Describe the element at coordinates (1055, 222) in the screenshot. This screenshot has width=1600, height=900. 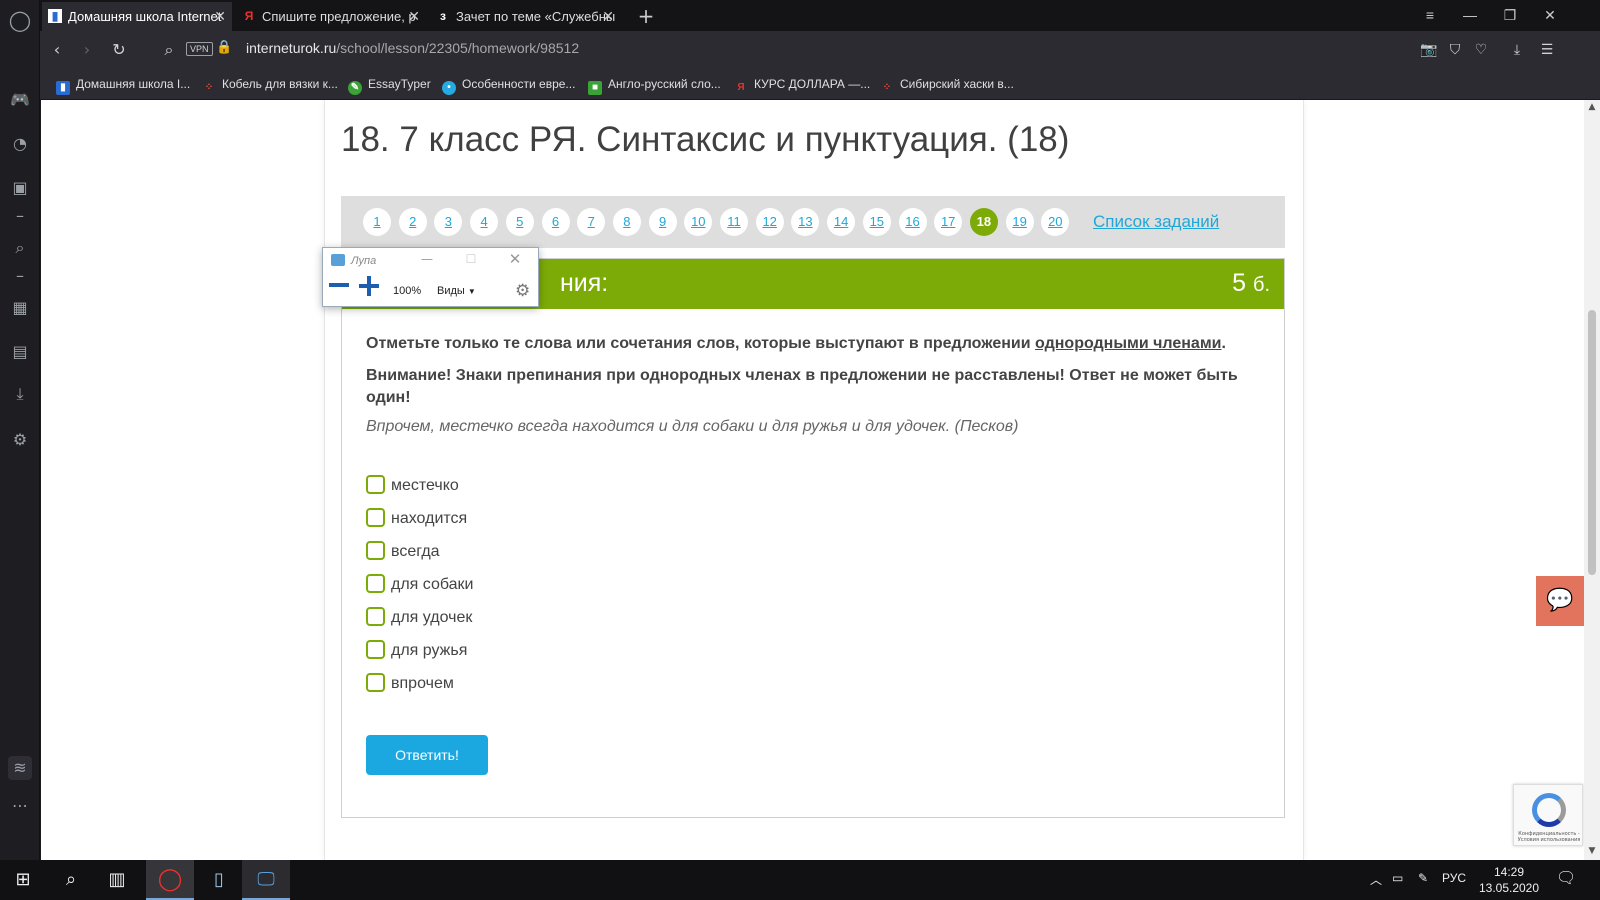
I see `question-number-20: 20` at that location.